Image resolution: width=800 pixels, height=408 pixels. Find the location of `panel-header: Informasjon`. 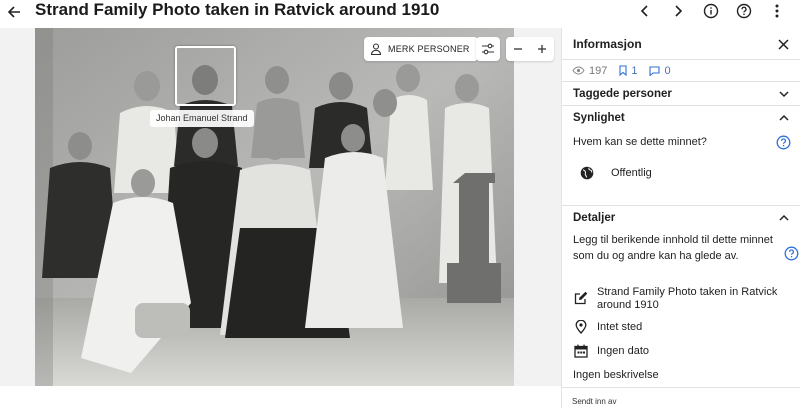

panel-header: Informasjon is located at coordinates (681, 44).